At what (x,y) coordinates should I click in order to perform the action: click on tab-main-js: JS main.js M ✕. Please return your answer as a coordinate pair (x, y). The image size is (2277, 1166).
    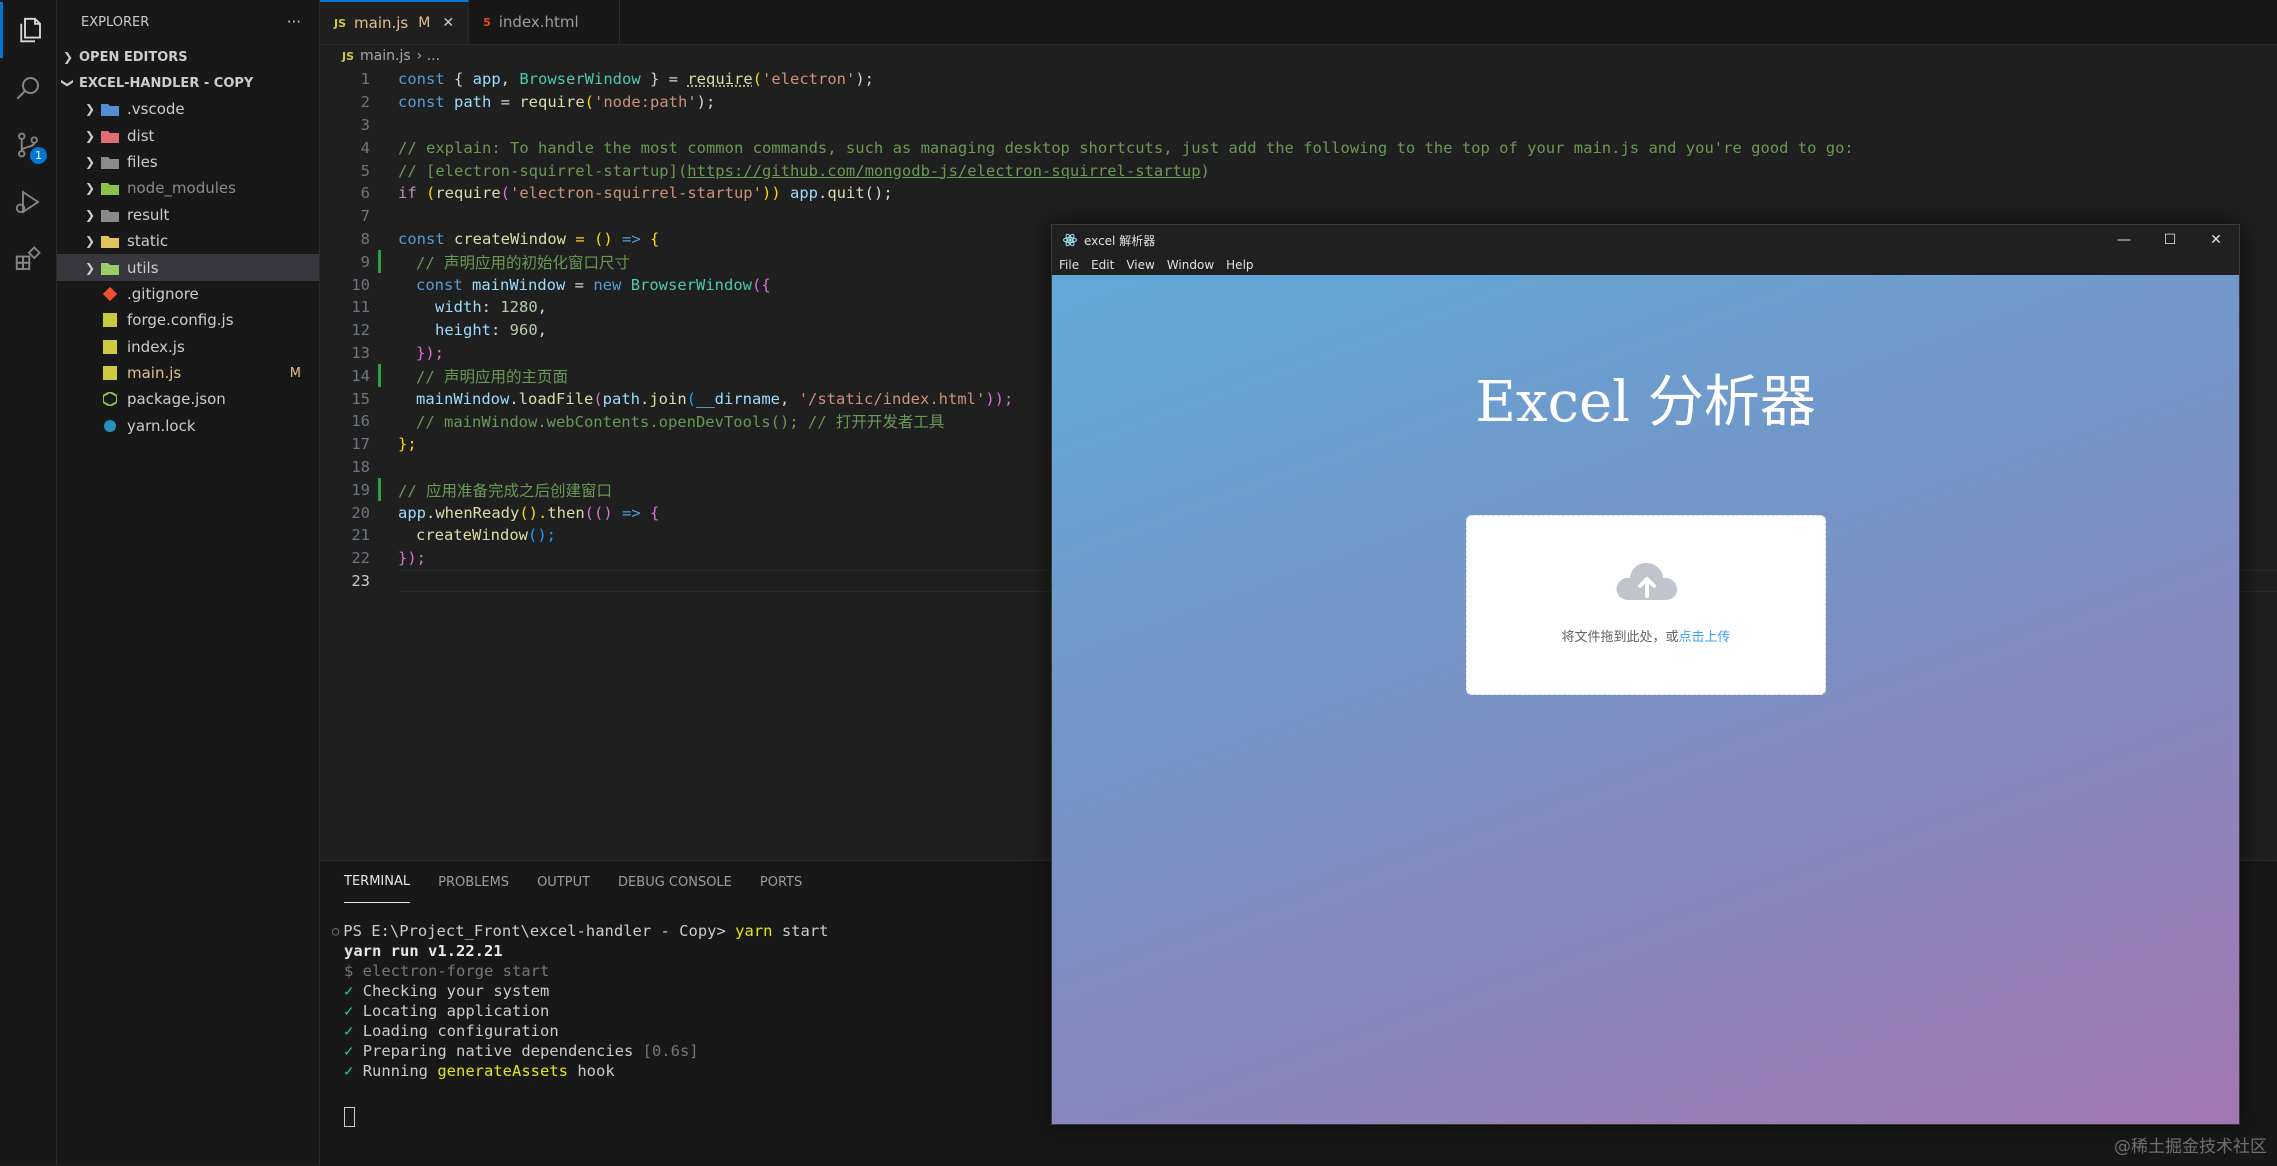
    Looking at the image, I should click on (394, 22).